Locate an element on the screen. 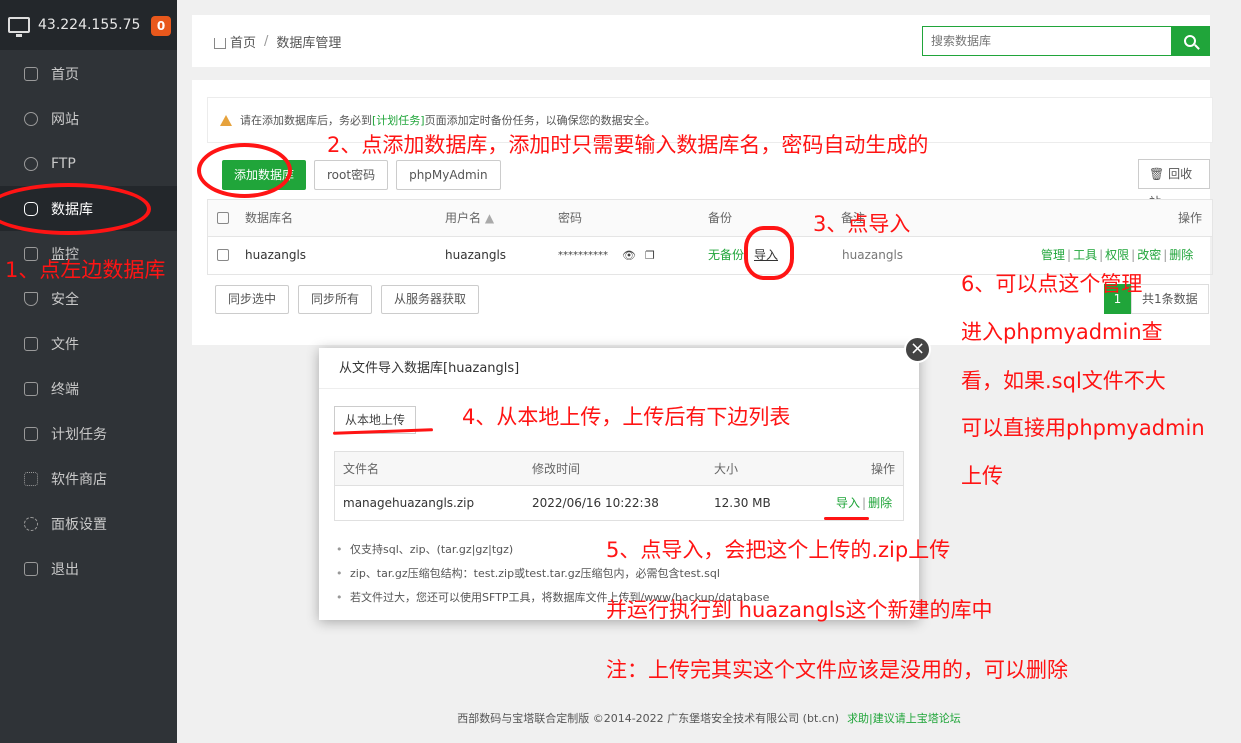  db-name: huazangls is located at coordinates (276, 255).